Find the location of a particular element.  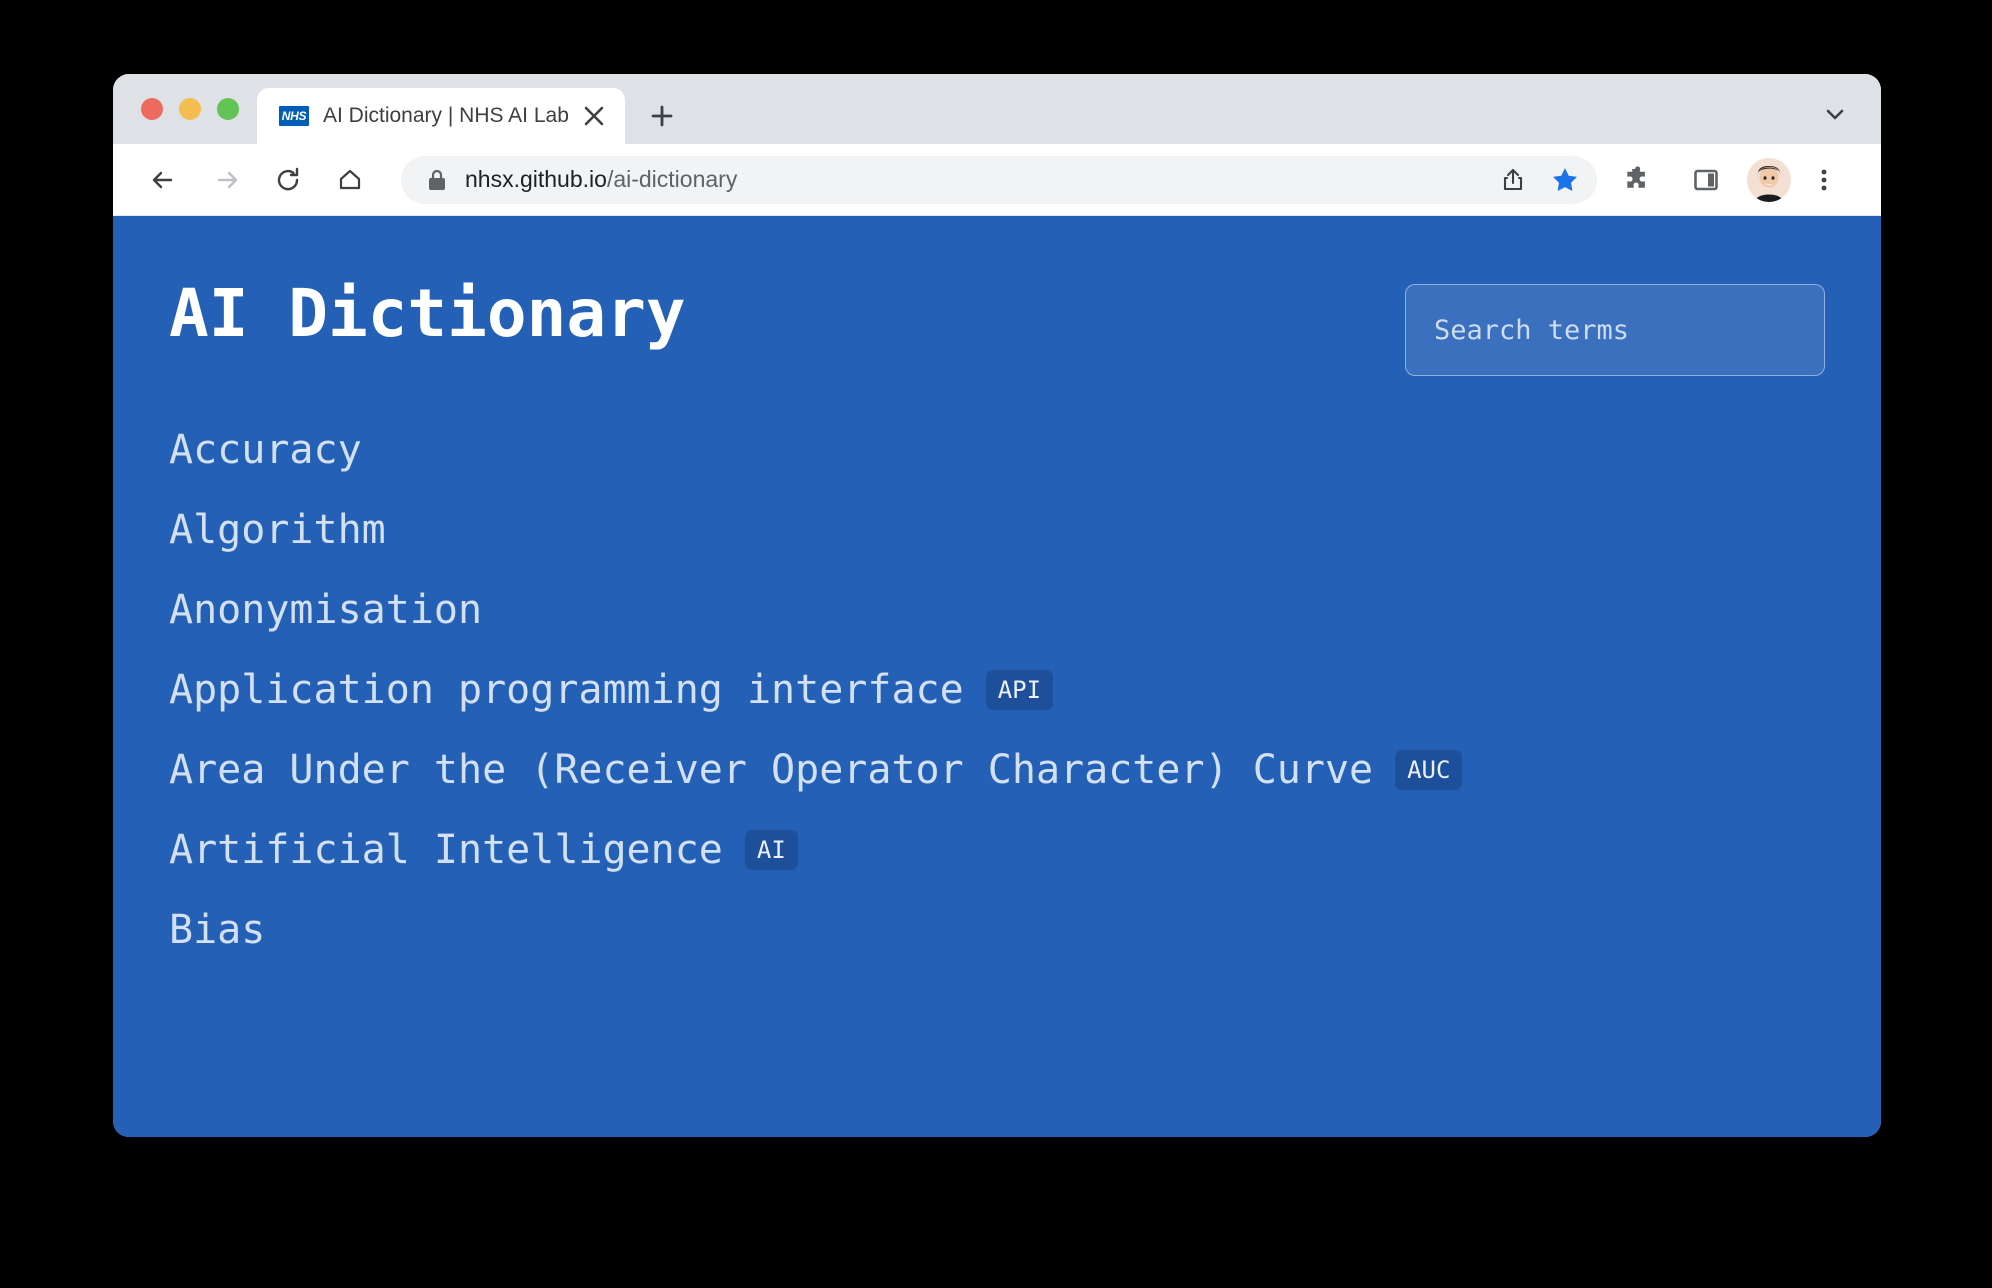

avatar-photo is located at coordinates (1769, 179).